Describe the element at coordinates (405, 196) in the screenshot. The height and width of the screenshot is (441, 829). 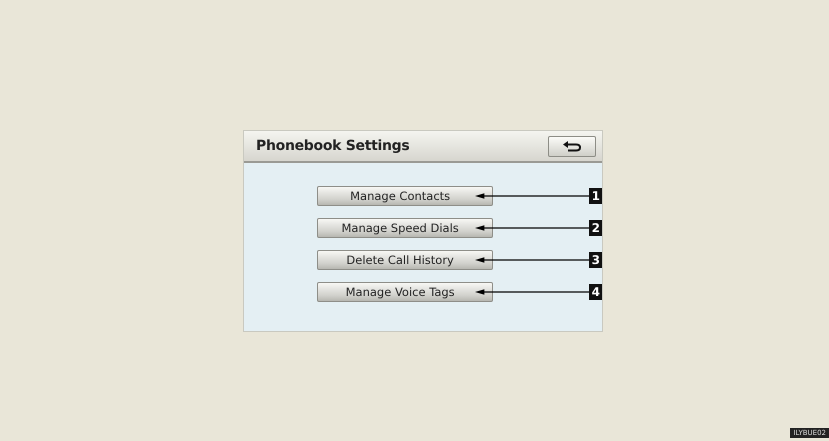
I see `menu-button: Manage Contacts` at that location.